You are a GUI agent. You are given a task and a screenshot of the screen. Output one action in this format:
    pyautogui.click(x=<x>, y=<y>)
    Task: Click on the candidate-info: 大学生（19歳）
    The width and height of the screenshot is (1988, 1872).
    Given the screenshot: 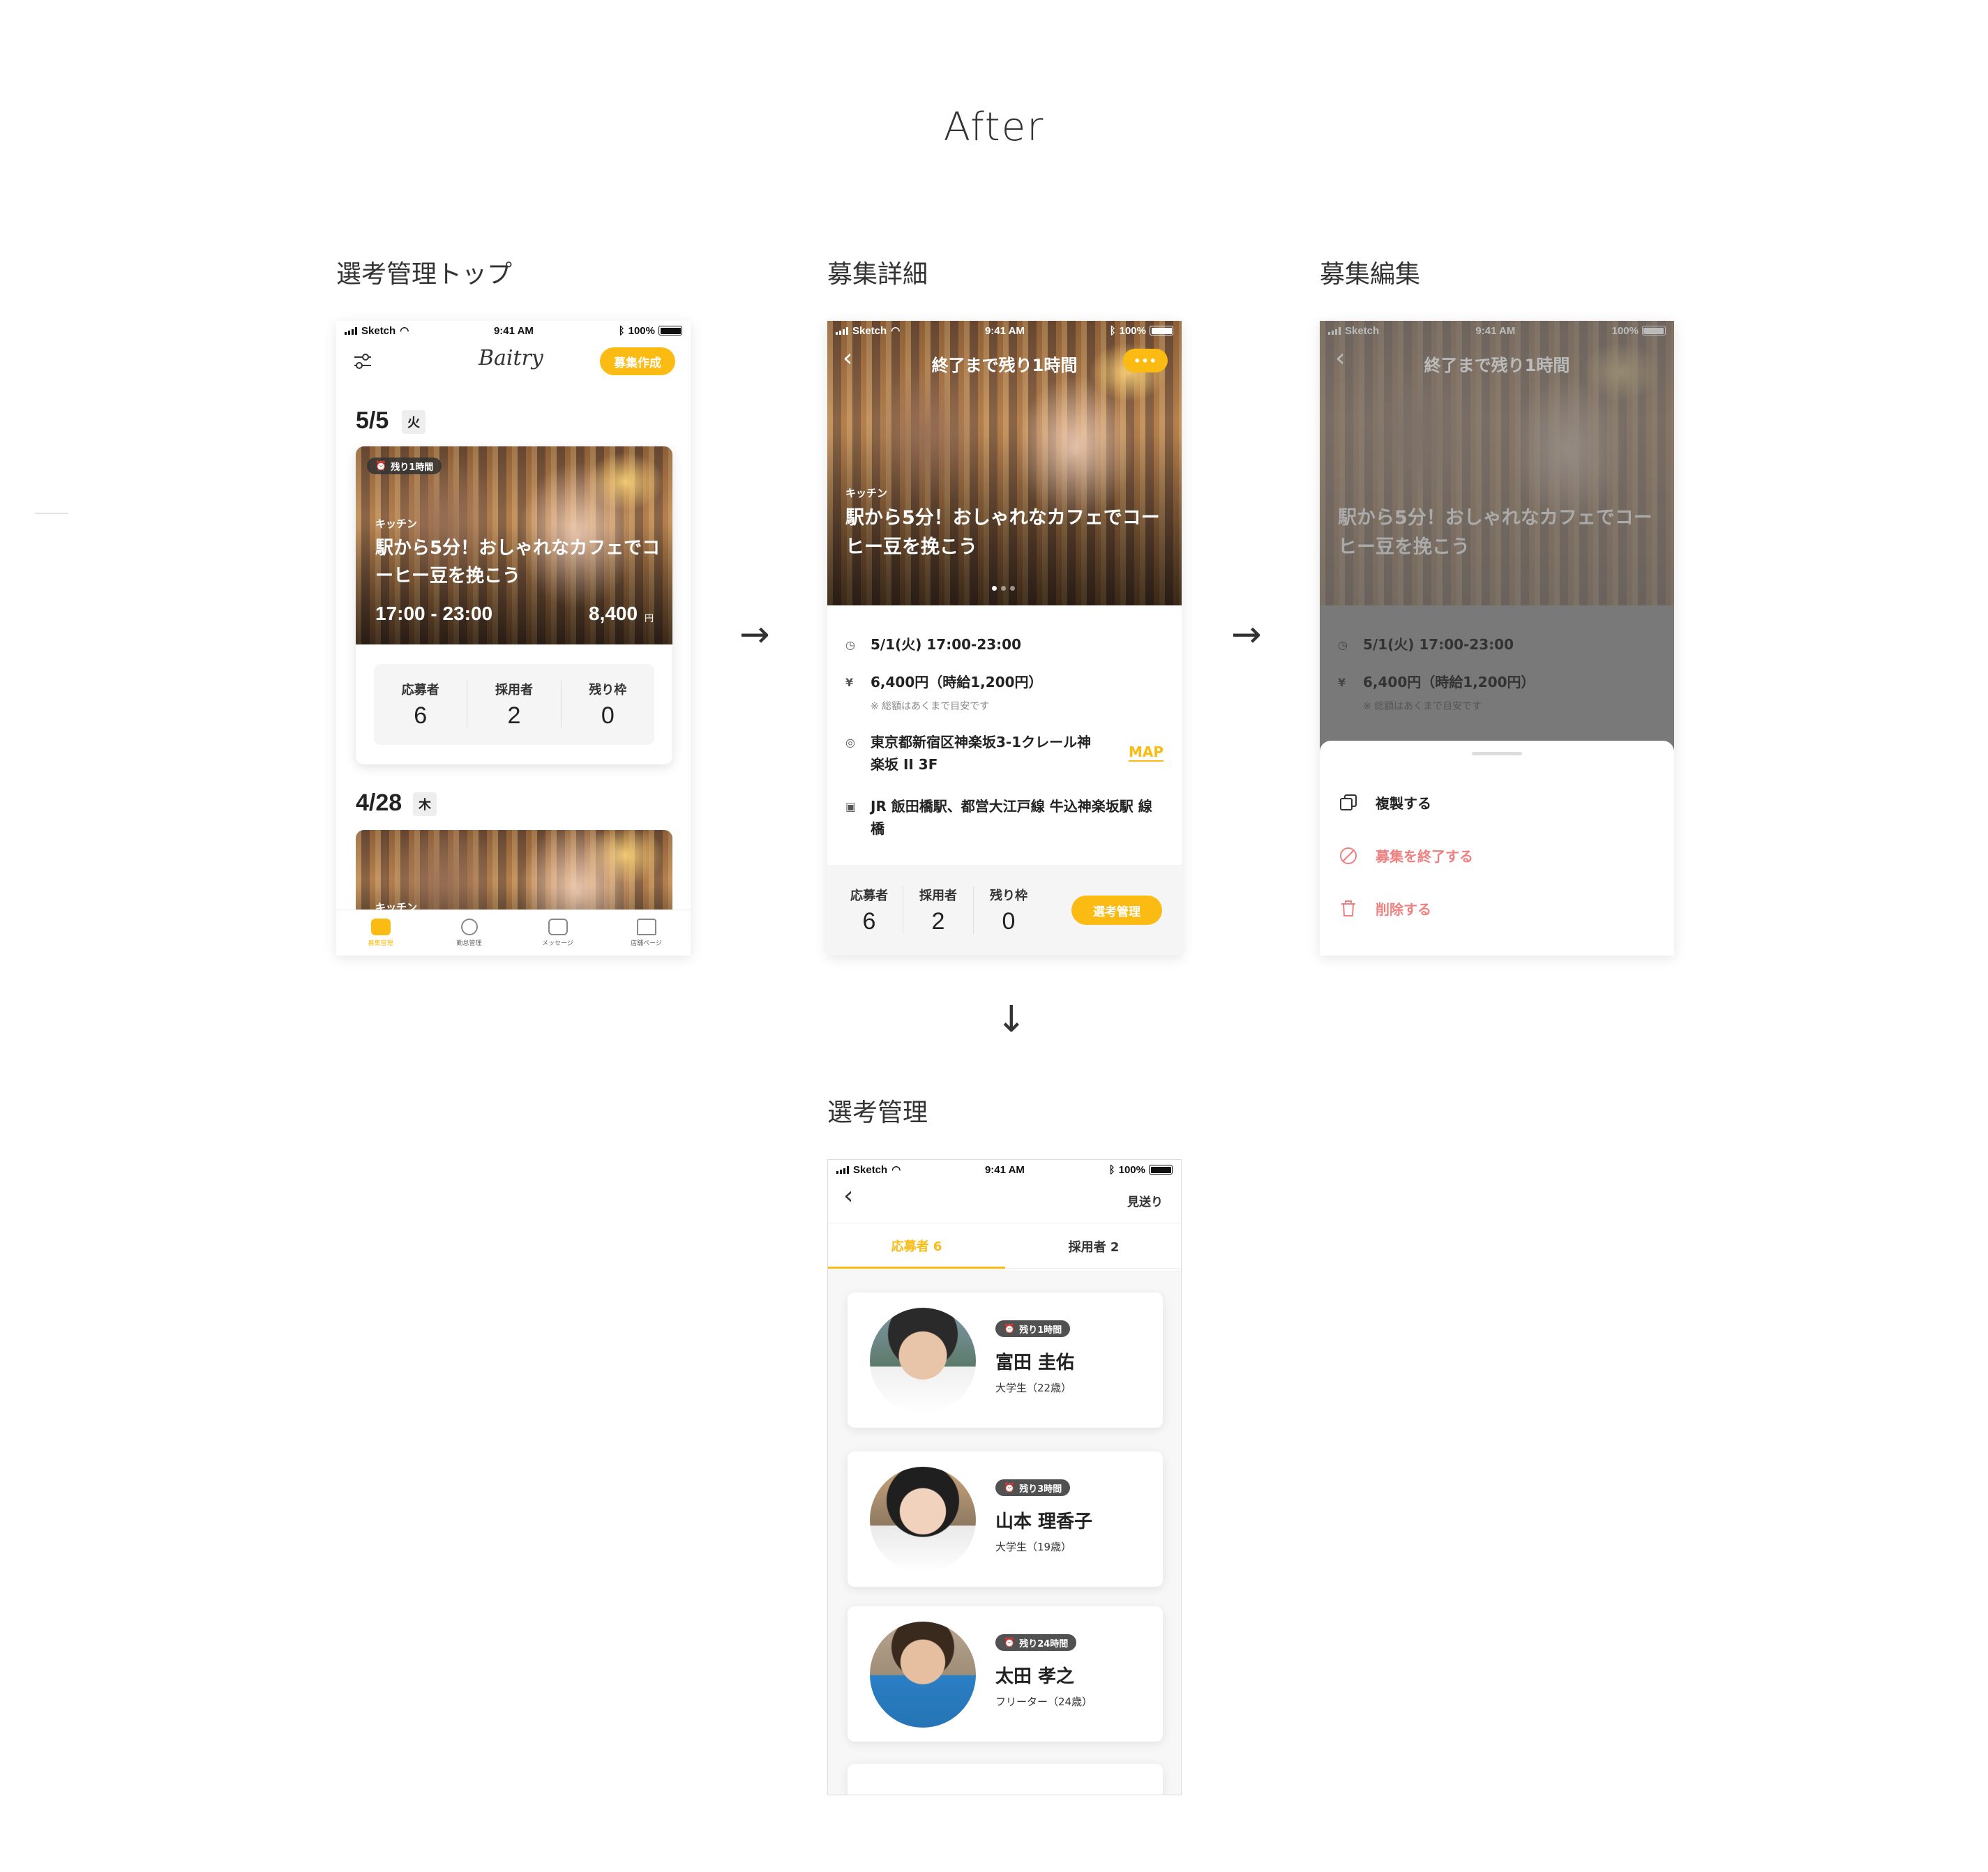 What is the action you would take?
    pyautogui.click(x=1033, y=1547)
    